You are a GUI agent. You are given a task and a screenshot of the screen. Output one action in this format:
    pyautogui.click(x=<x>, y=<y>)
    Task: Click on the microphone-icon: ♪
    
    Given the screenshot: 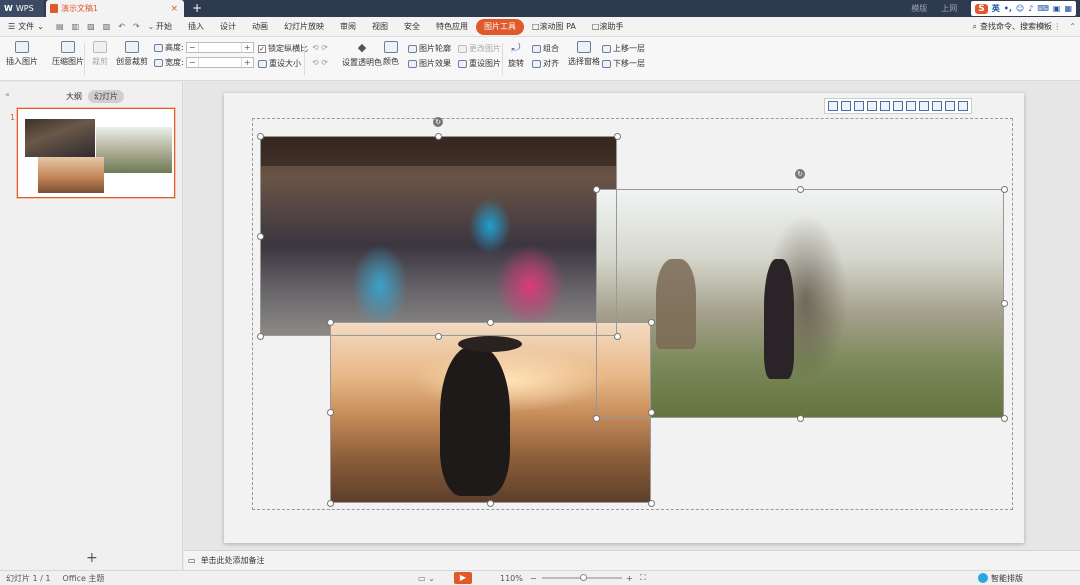 What is the action you would take?
    pyautogui.click(x=1030, y=8)
    